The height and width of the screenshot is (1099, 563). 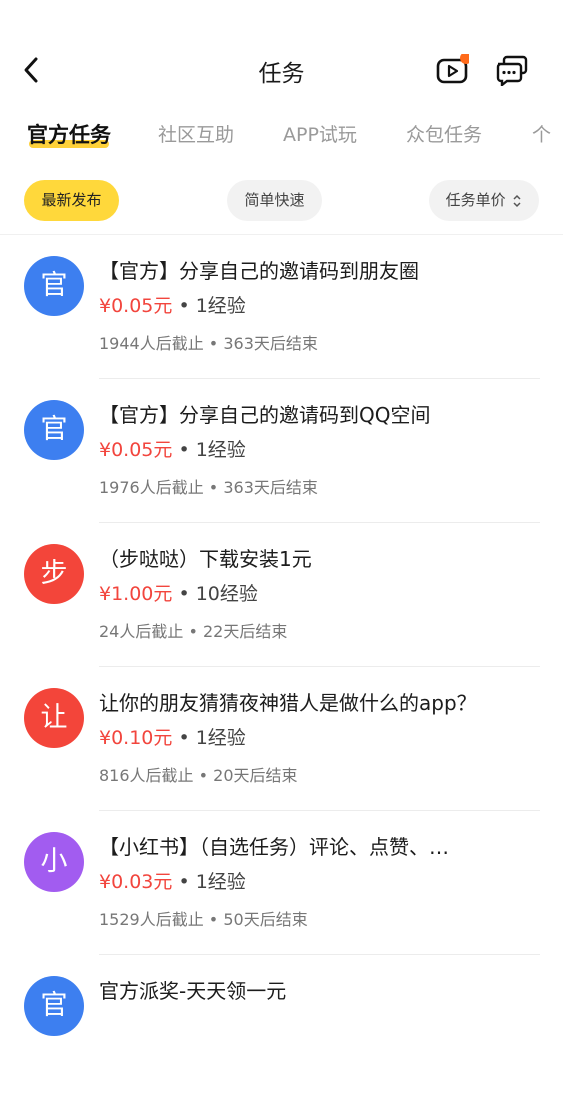 What do you see at coordinates (208, 343) in the screenshot?
I see `task-meta: 1944人后截止 • 363天后结束` at bounding box center [208, 343].